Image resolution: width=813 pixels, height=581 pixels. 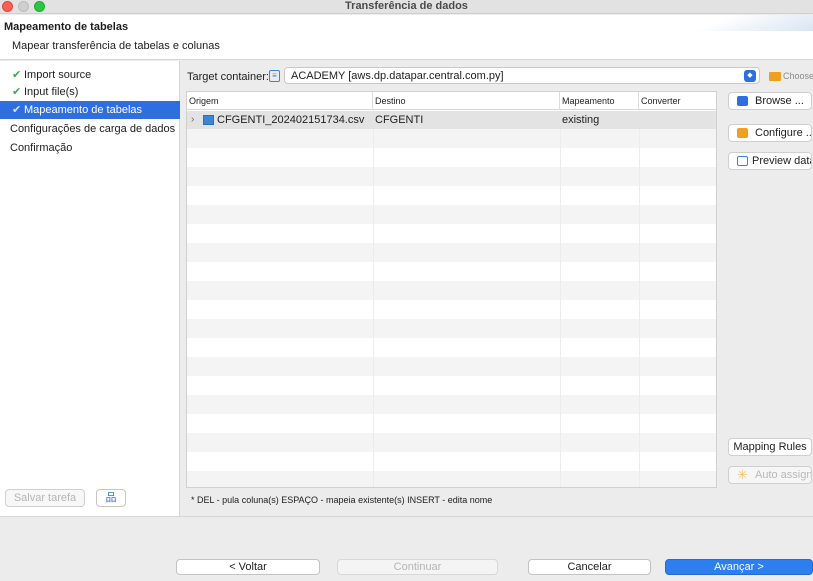 I want to click on folder-icon, so click(x=775, y=76).